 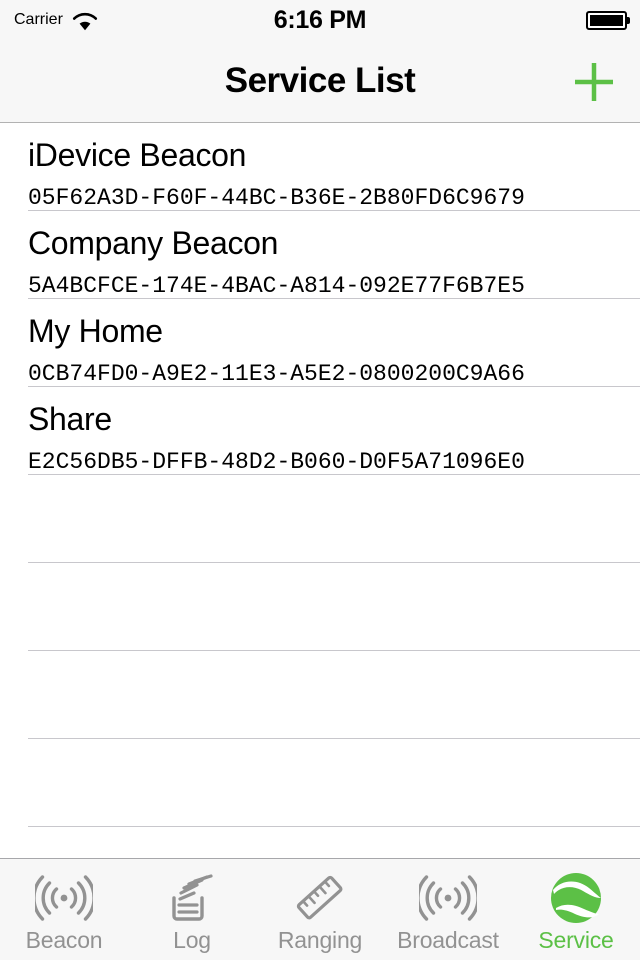 I want to click on beacon-waves-icon, so click(x=64, y=898).